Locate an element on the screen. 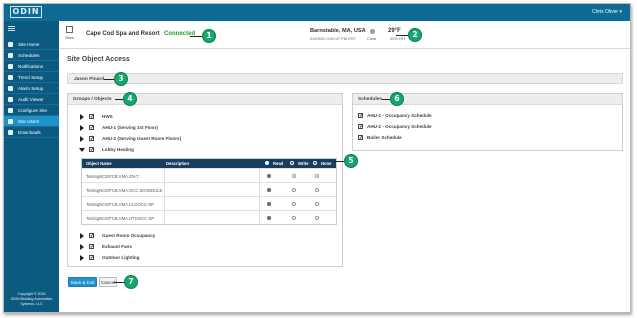 The image size is (637, 318). group-label: Outdoor Lighting is located at coordinates (121, 257).